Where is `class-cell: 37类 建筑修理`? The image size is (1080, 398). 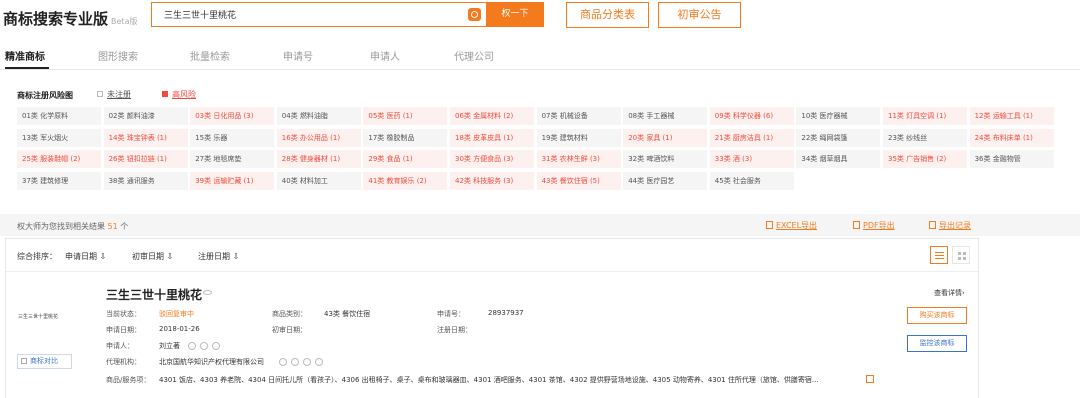
class-cell: 37类 建筑修理 is located at coordinates (59, 180).